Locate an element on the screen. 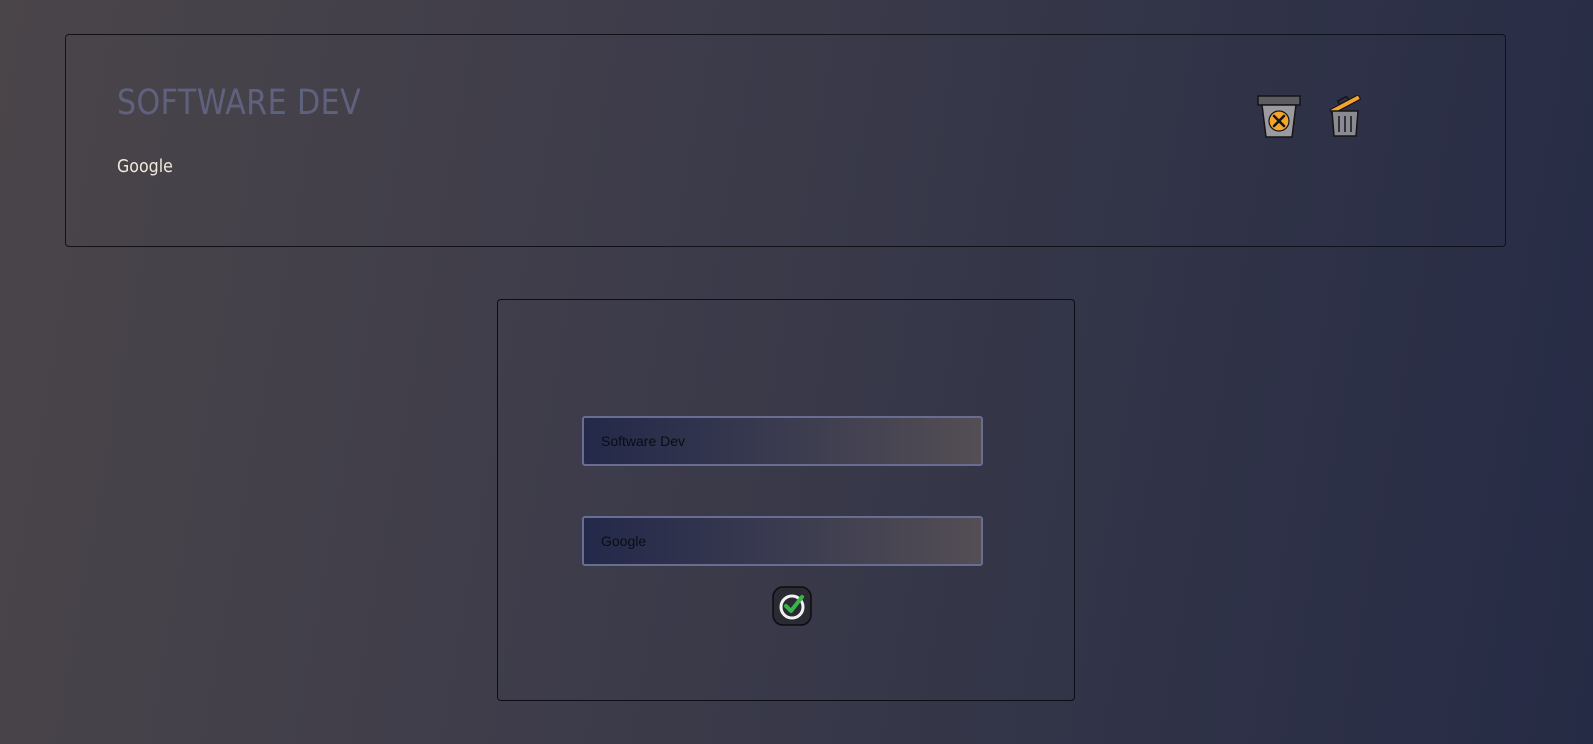  trash-x-icon is located at coordinates (1279, 116).